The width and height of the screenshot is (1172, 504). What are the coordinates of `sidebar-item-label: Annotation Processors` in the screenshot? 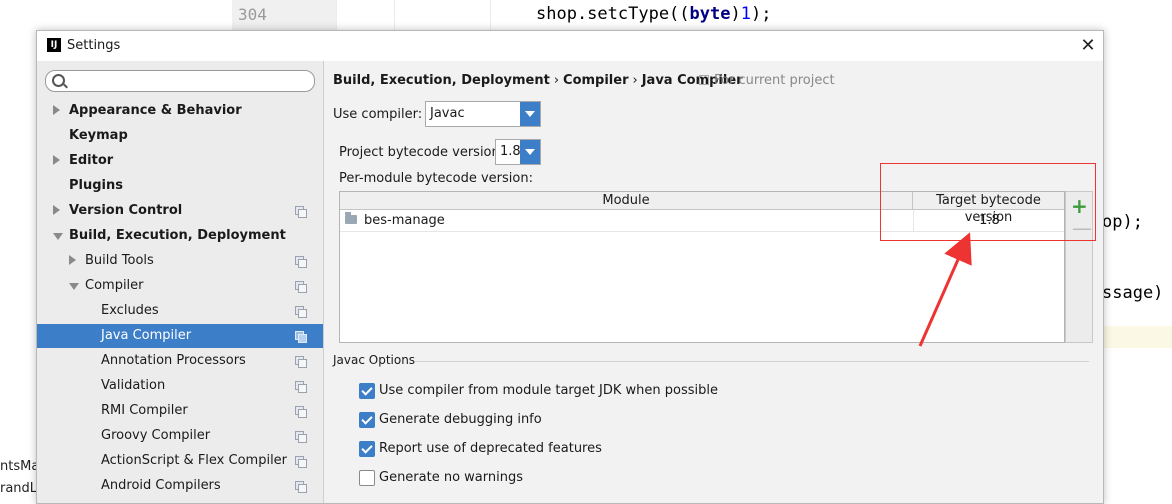 It's located at (173, 360).